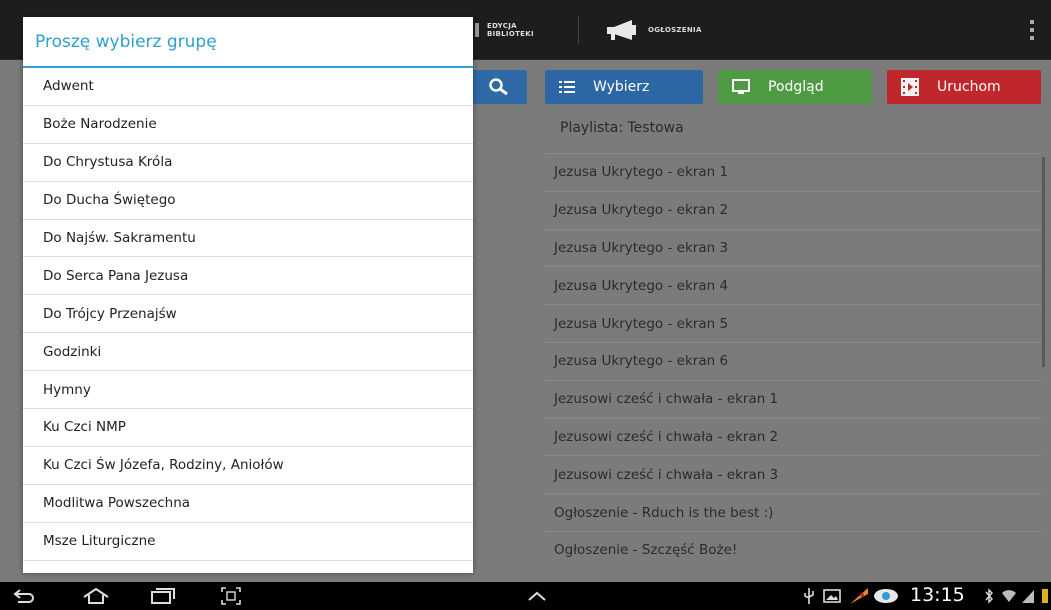  Describe the element at coordinates (621, 30) in the screenshot. I see `megaphone-icon` at that location.